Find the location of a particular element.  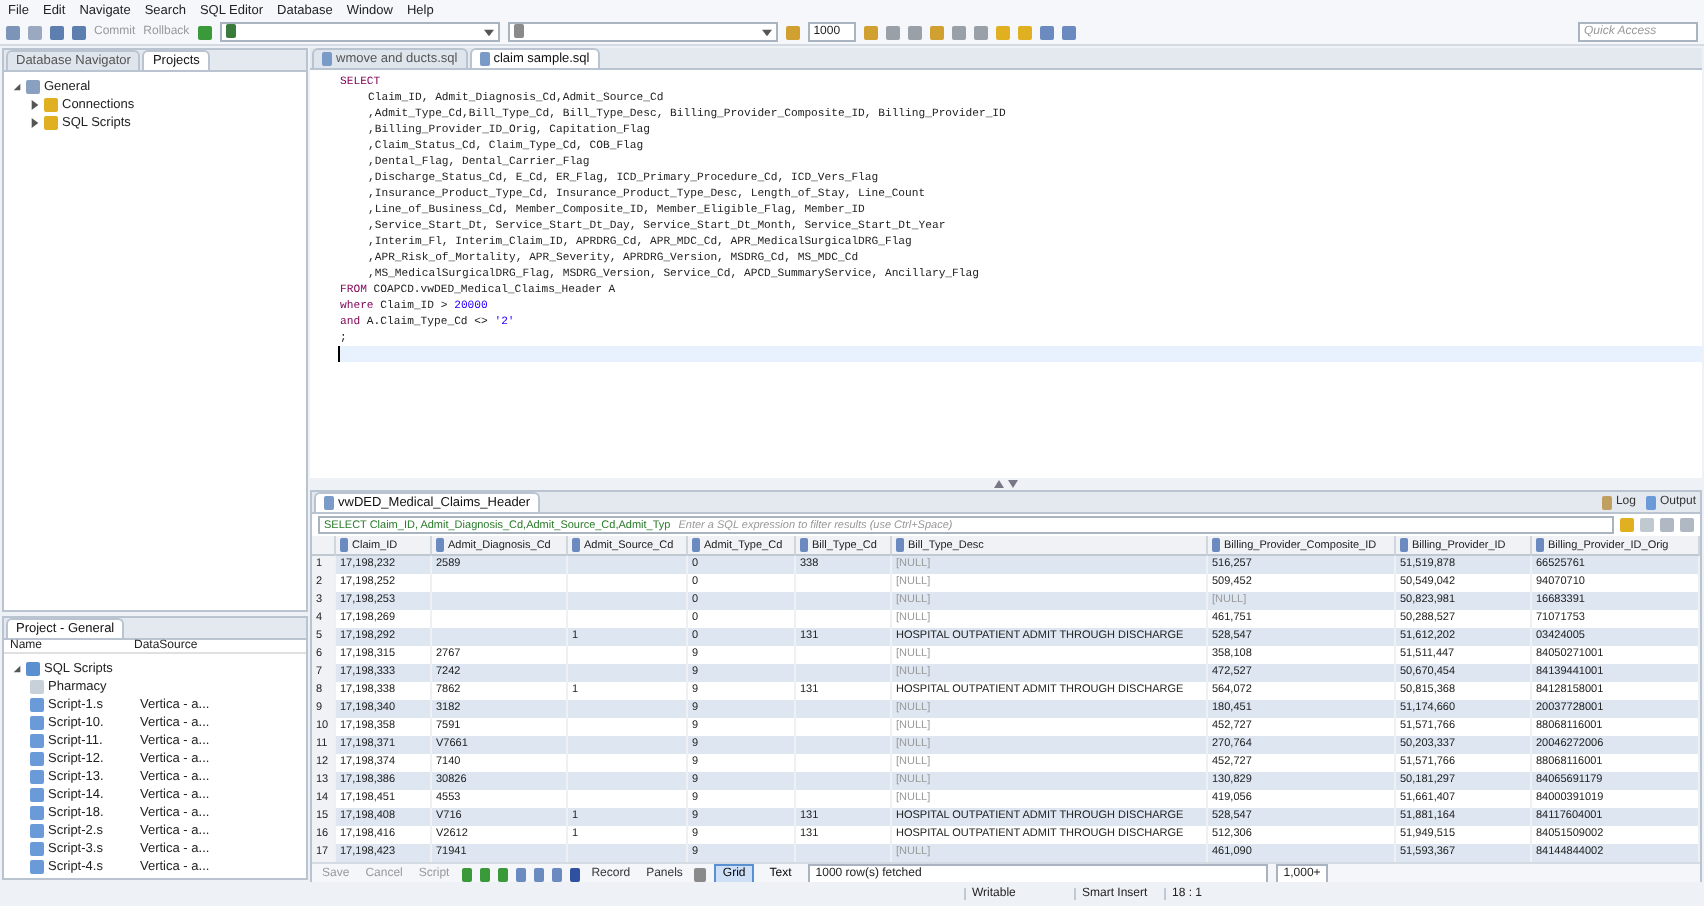

schema-dropdown is located at coordinates (642, 32).